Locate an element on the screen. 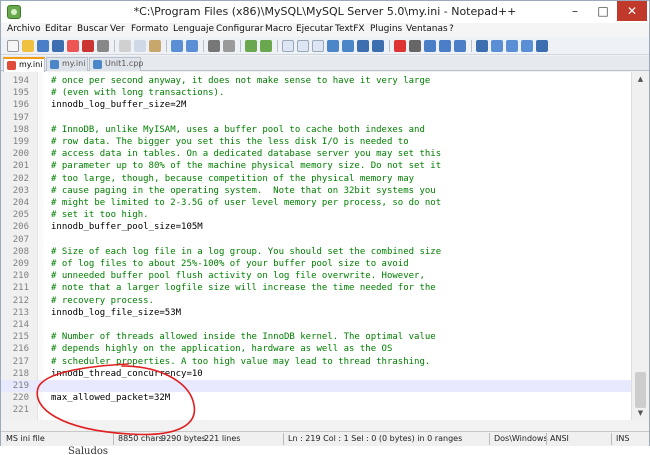 This screenshot has width=650, height=455. code-line: 207 is located at coordinates (316, 240).